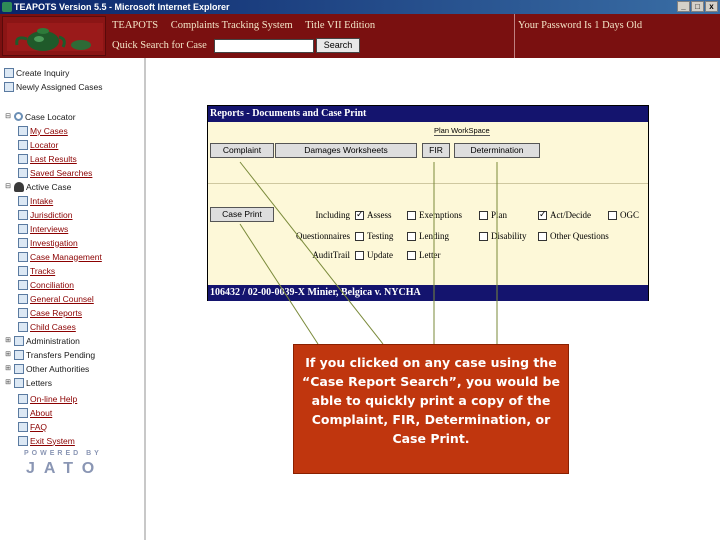  I want to click on reports-panel-title: Reports - Documents and Case Print, so click(428, 114).